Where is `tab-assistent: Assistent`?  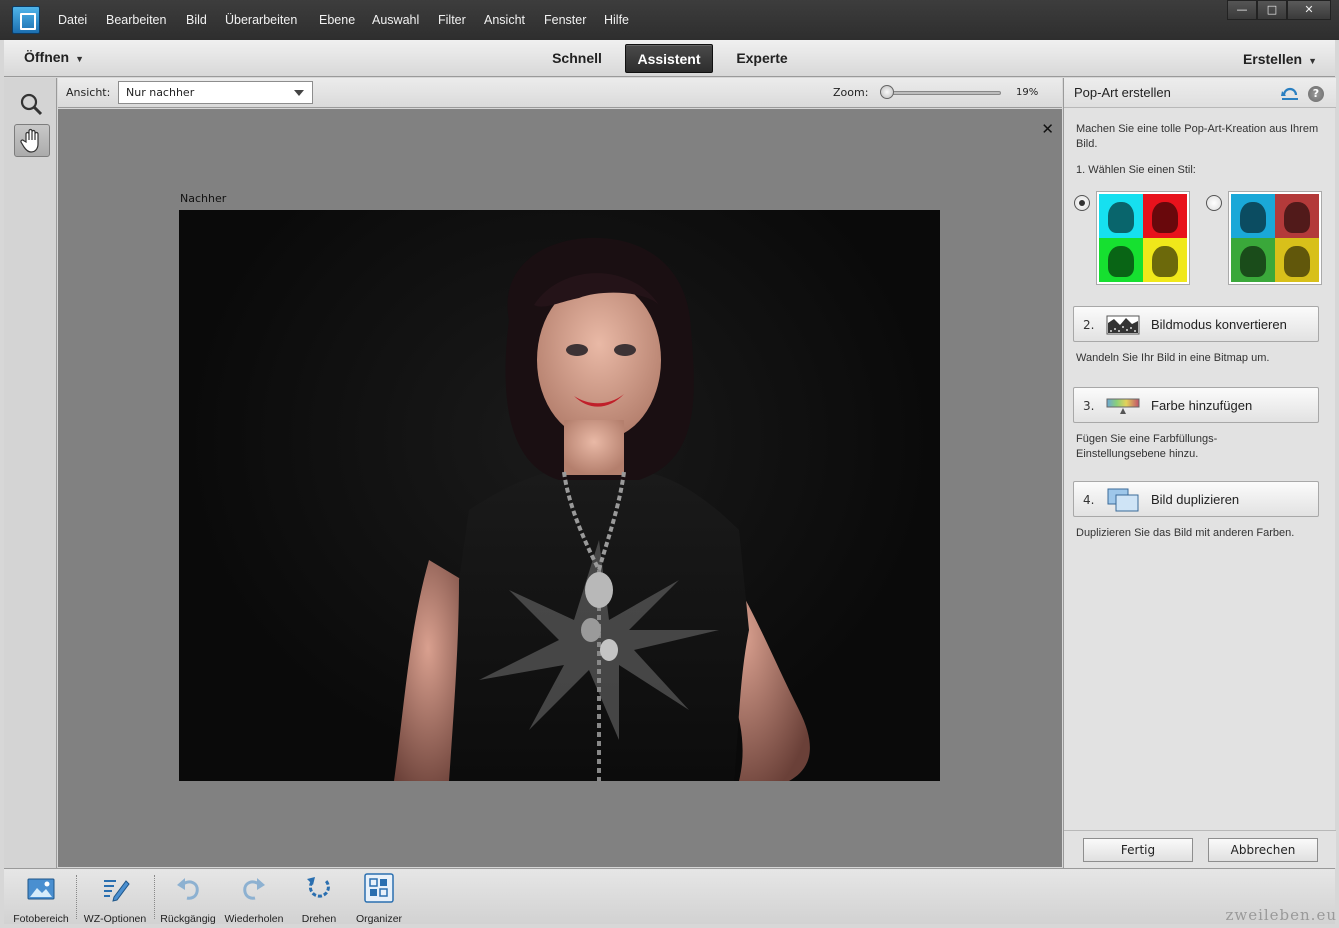
tab-assistent: Assistent is located at coordinates (669, 58).